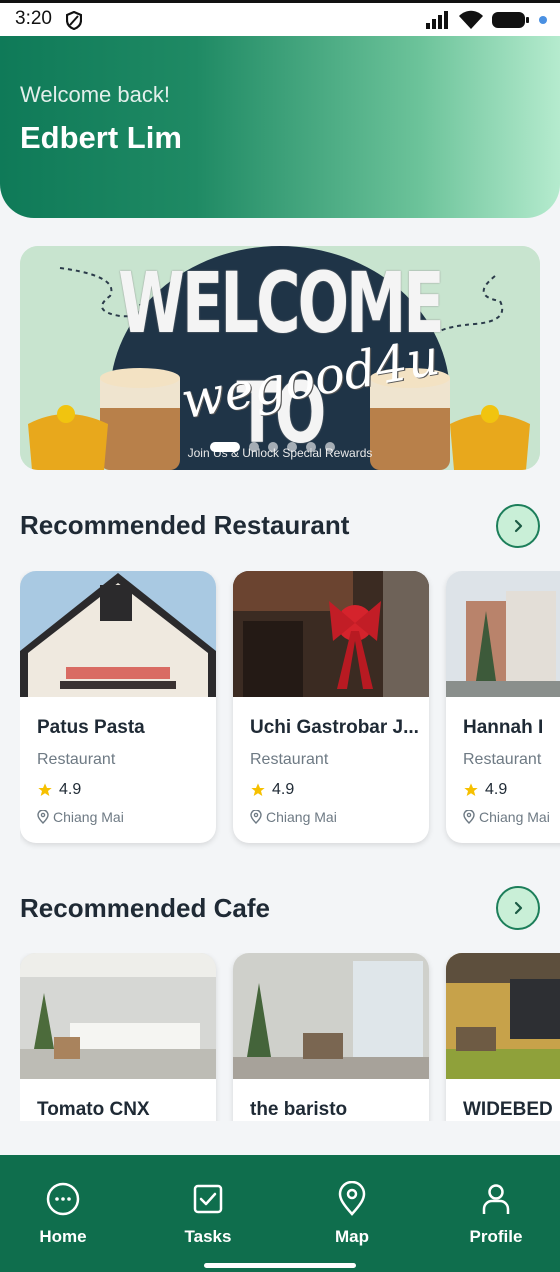 The image size is (560, 1272). Describe the element at coordinates (503, 727) in the screenshot. I see `restaurant-name: Hannah I` at that location.